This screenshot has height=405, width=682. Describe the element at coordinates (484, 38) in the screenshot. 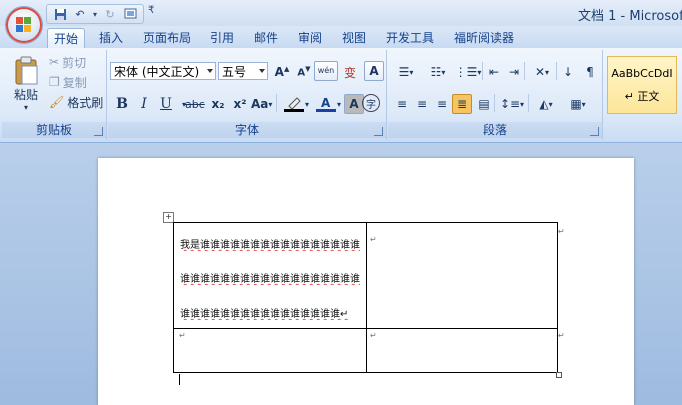

I see `tab-foxit-reader: 福昕阅读器` at that location.